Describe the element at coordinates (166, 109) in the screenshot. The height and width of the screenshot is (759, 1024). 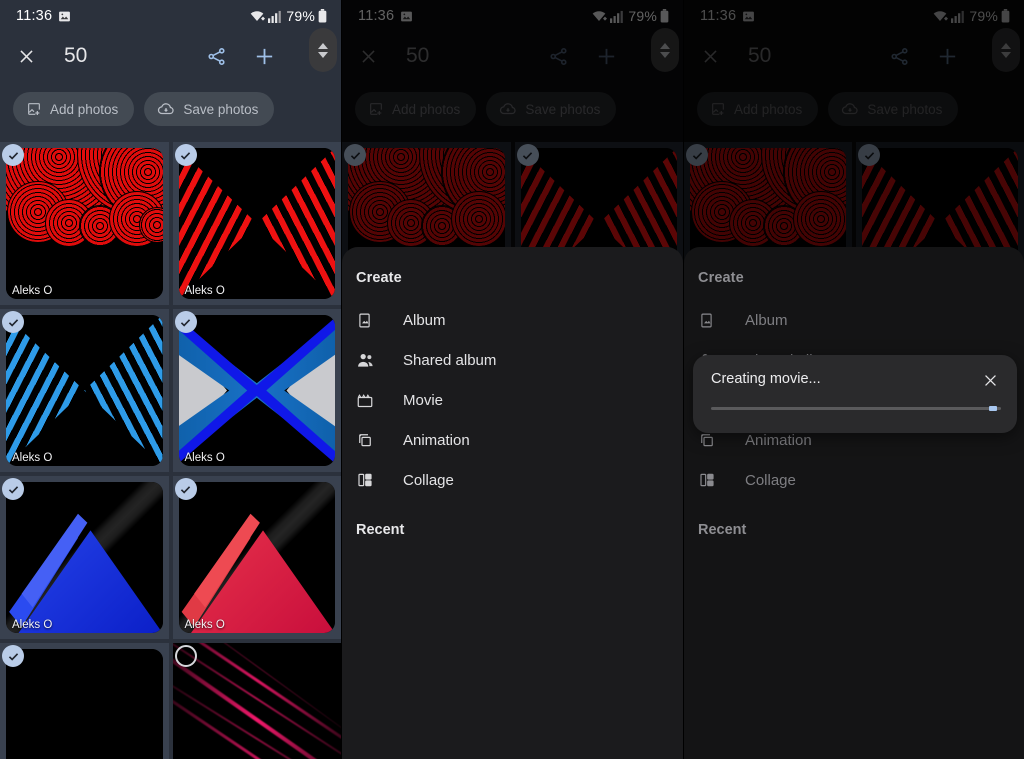
I see `cloud-download-icon` at that location.